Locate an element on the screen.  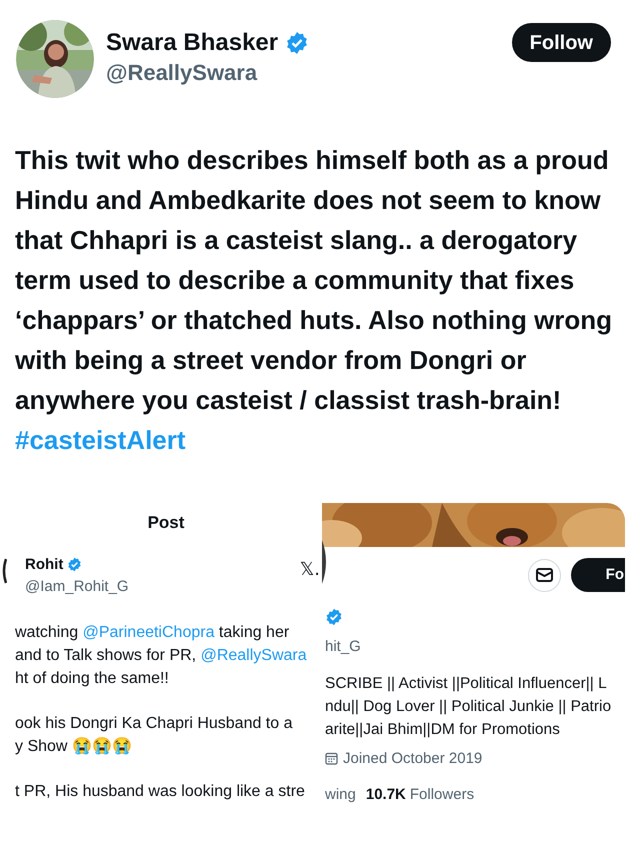
tweet-line: y Show 😭😭😭 is located at coordinates (73, 746).